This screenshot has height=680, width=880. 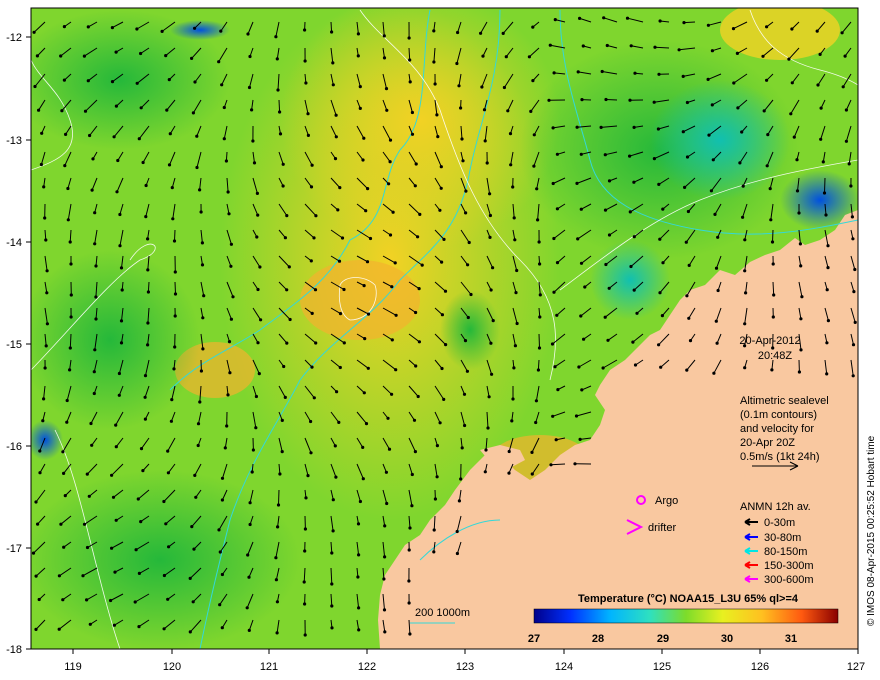 What do you see at coordinates (14, 447) in the screenshot?
I see `lat-tick-label: -16` at bounding box center [14, 447].